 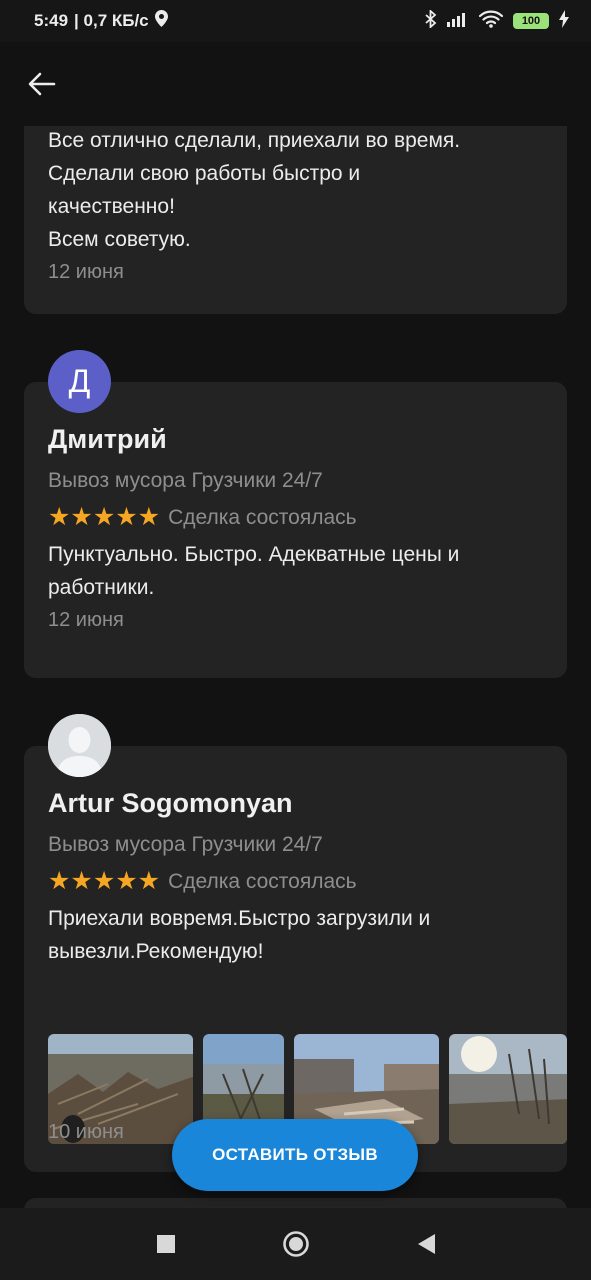 I want to click on leave-review-button: ОСТАВИТЬ ОТЗЫВ, so click(x=295, y=1155).